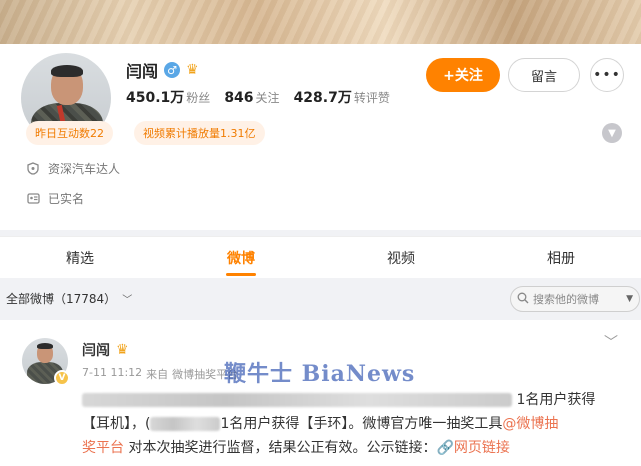 The height and width of the screenshot is (466, 641). I want to click on post-text-line-1: 1名用户获得, so click(338, 400).